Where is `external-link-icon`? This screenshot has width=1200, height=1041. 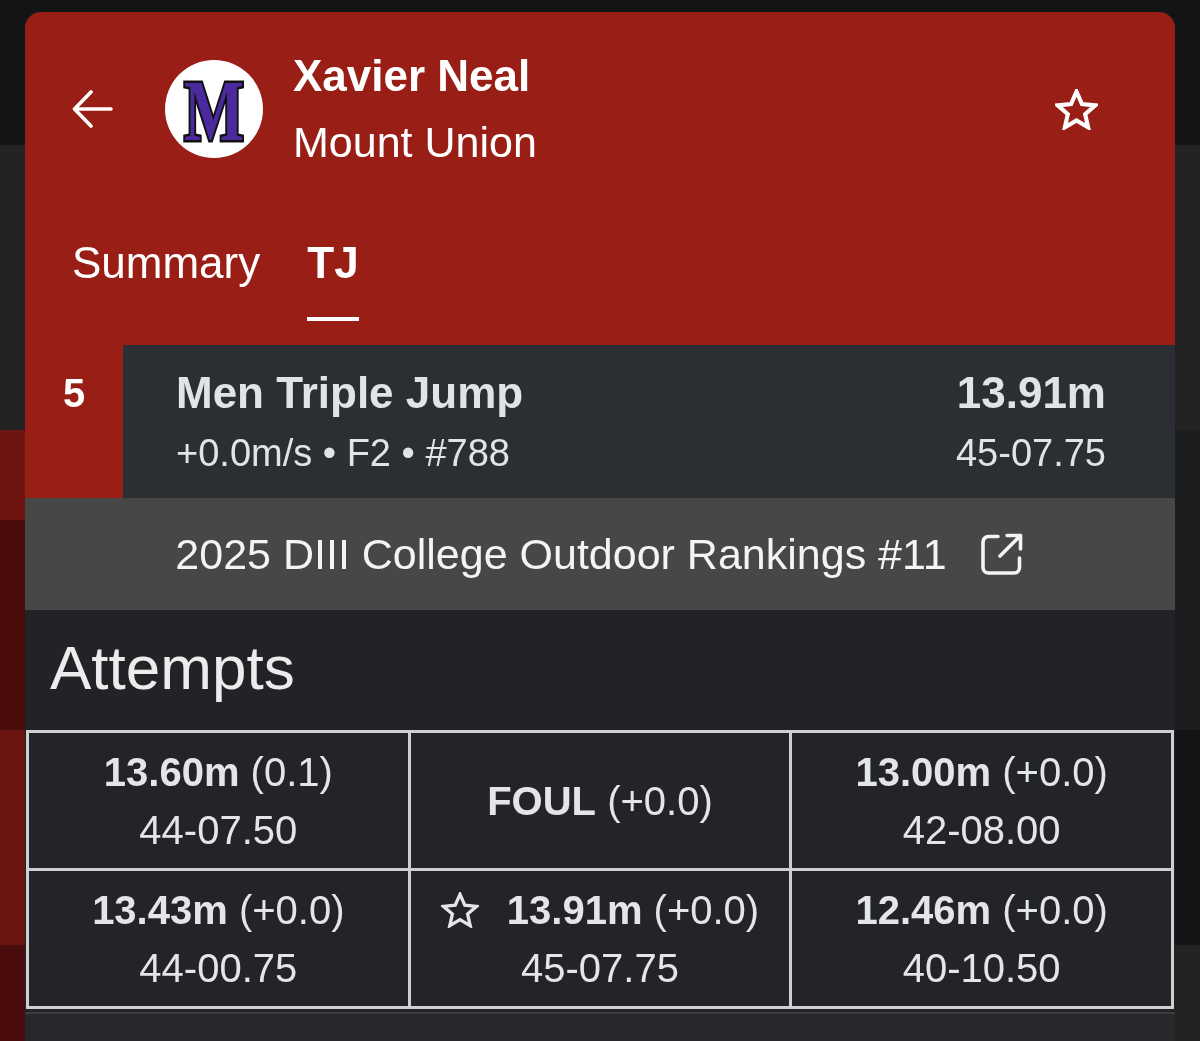
external-link-icon is located at coordinates (1001, 554).